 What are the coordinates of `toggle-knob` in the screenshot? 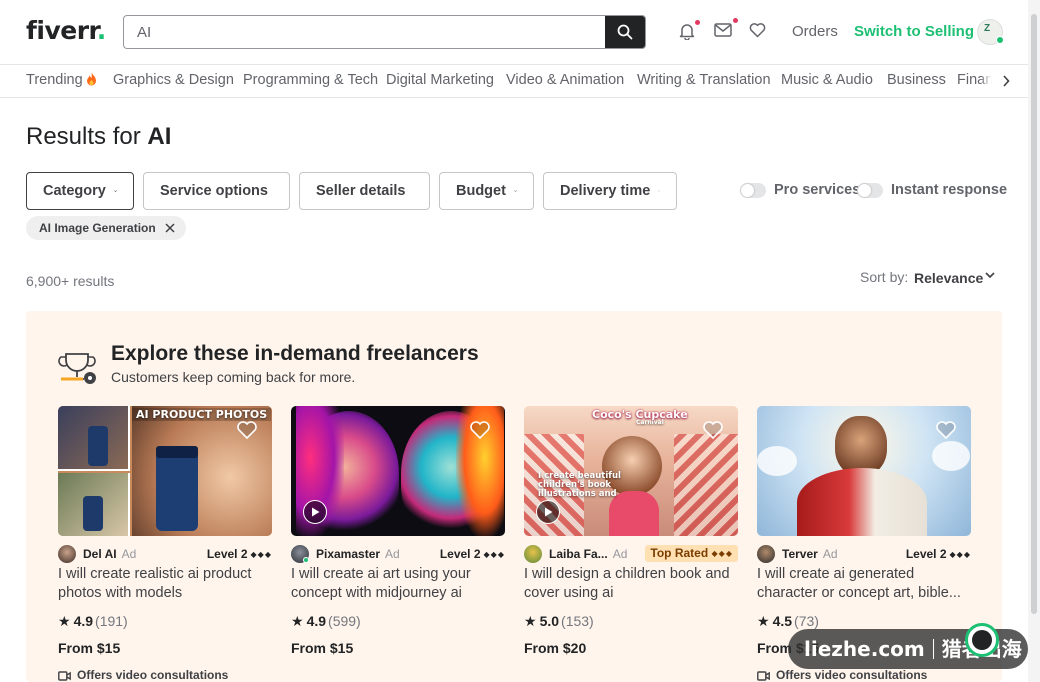 It's located at (747, 190).